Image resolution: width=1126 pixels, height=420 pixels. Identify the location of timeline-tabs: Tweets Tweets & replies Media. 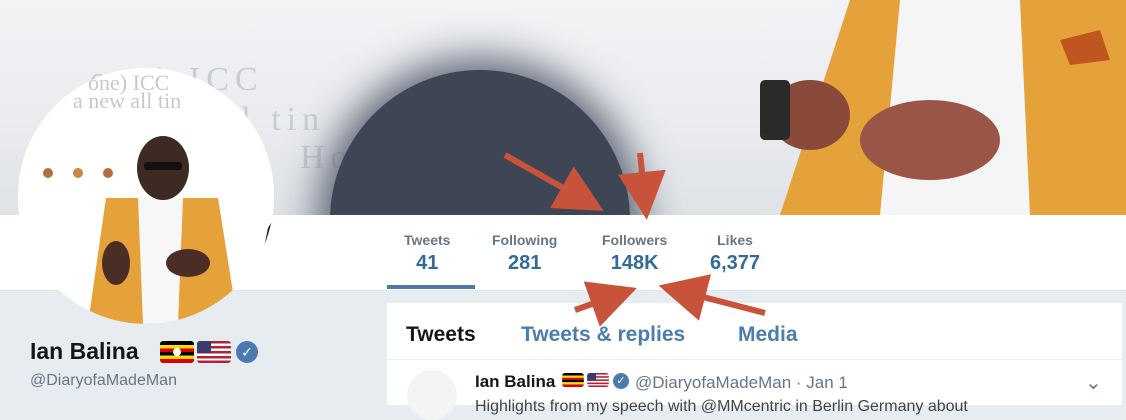
(754, 331).